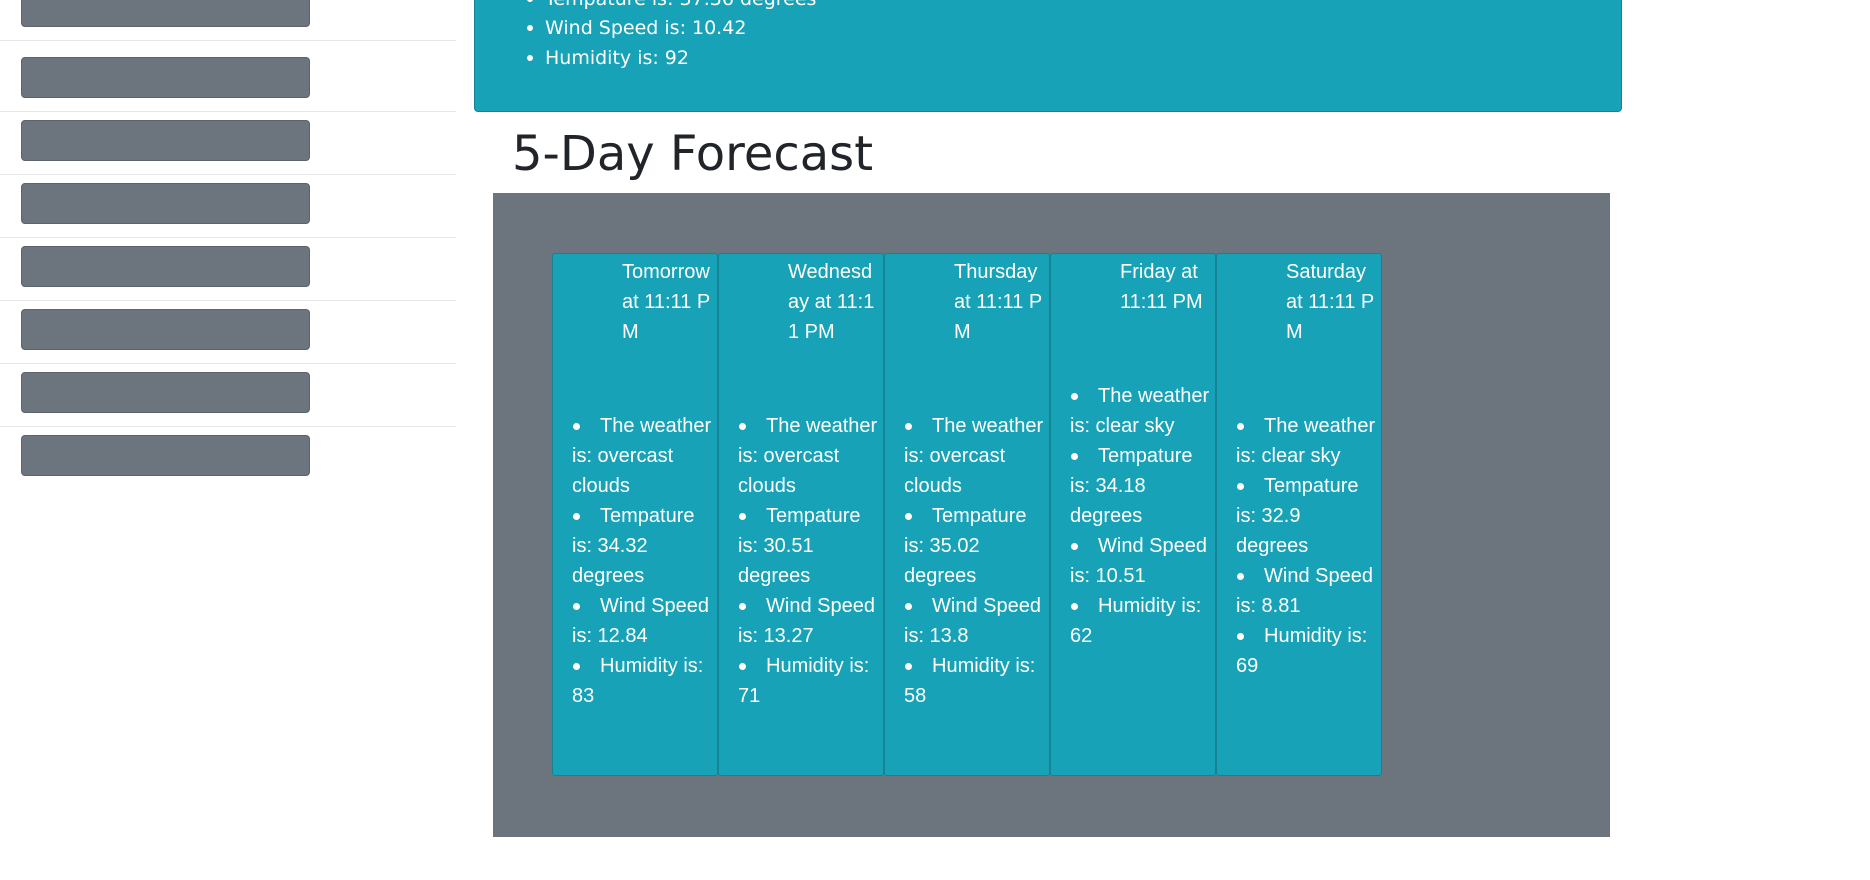  I want to click on forecast-wind-speed: Wind Speed is: 13.8, so click(974, 621).